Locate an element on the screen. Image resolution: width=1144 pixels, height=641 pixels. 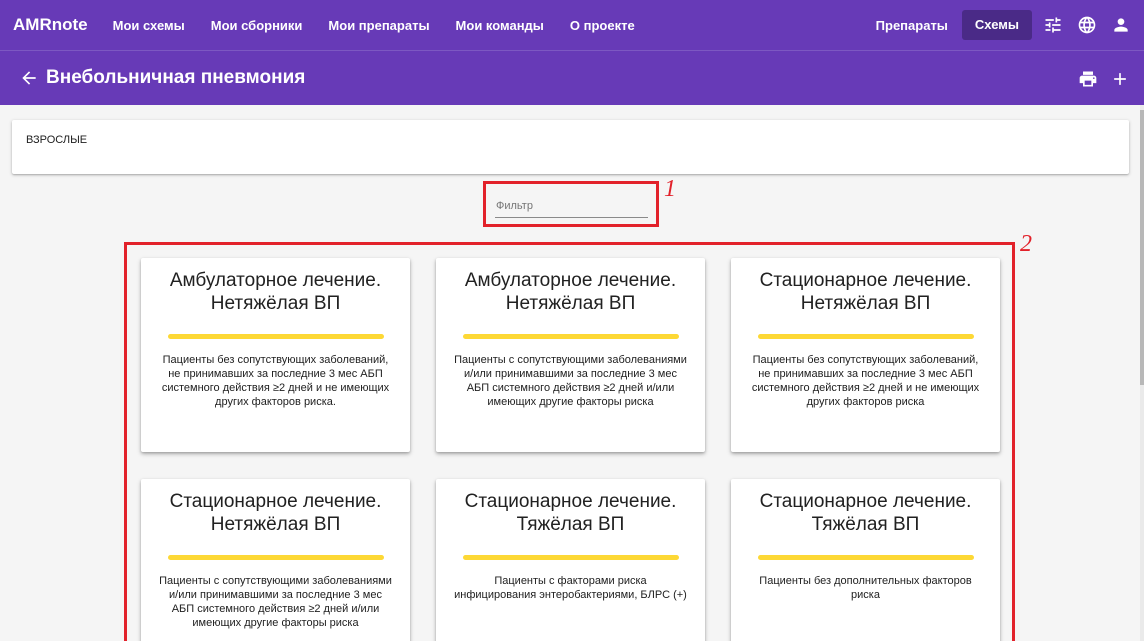
page-actions is located at coordinates (1104, 78).